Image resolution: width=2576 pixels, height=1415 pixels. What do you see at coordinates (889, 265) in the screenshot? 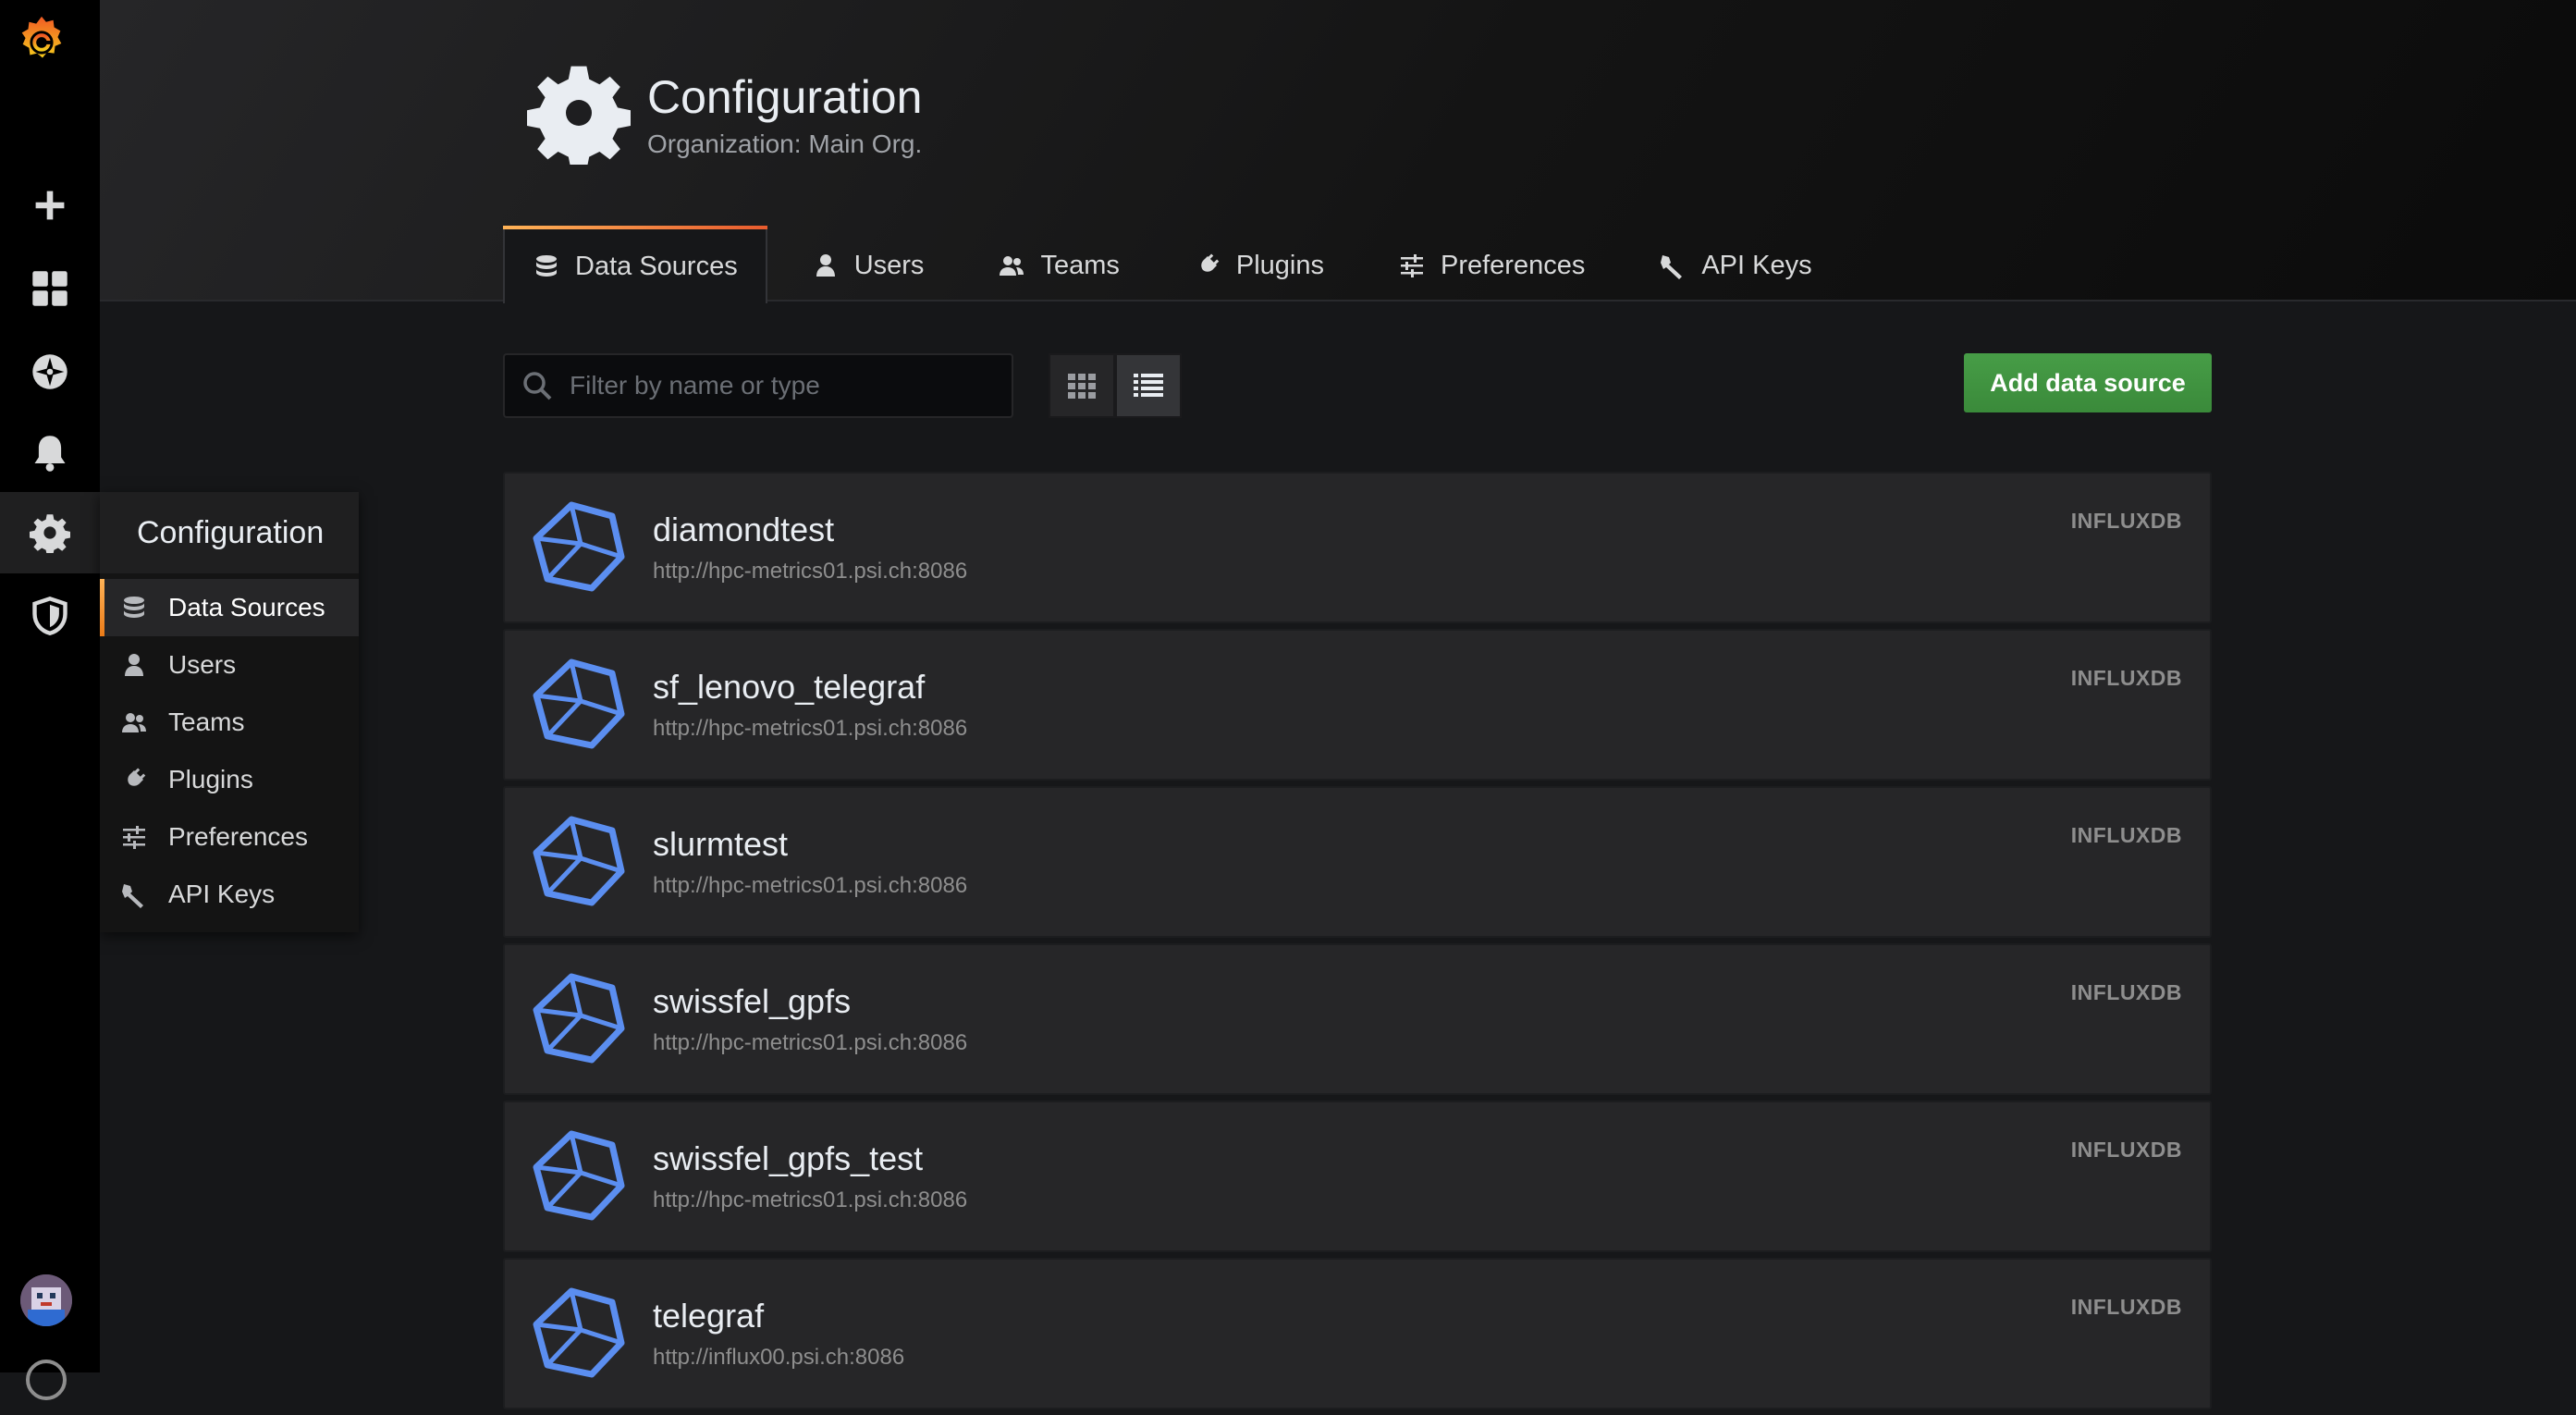
I see `tab-label: Users` at bounding box center [889, 265].